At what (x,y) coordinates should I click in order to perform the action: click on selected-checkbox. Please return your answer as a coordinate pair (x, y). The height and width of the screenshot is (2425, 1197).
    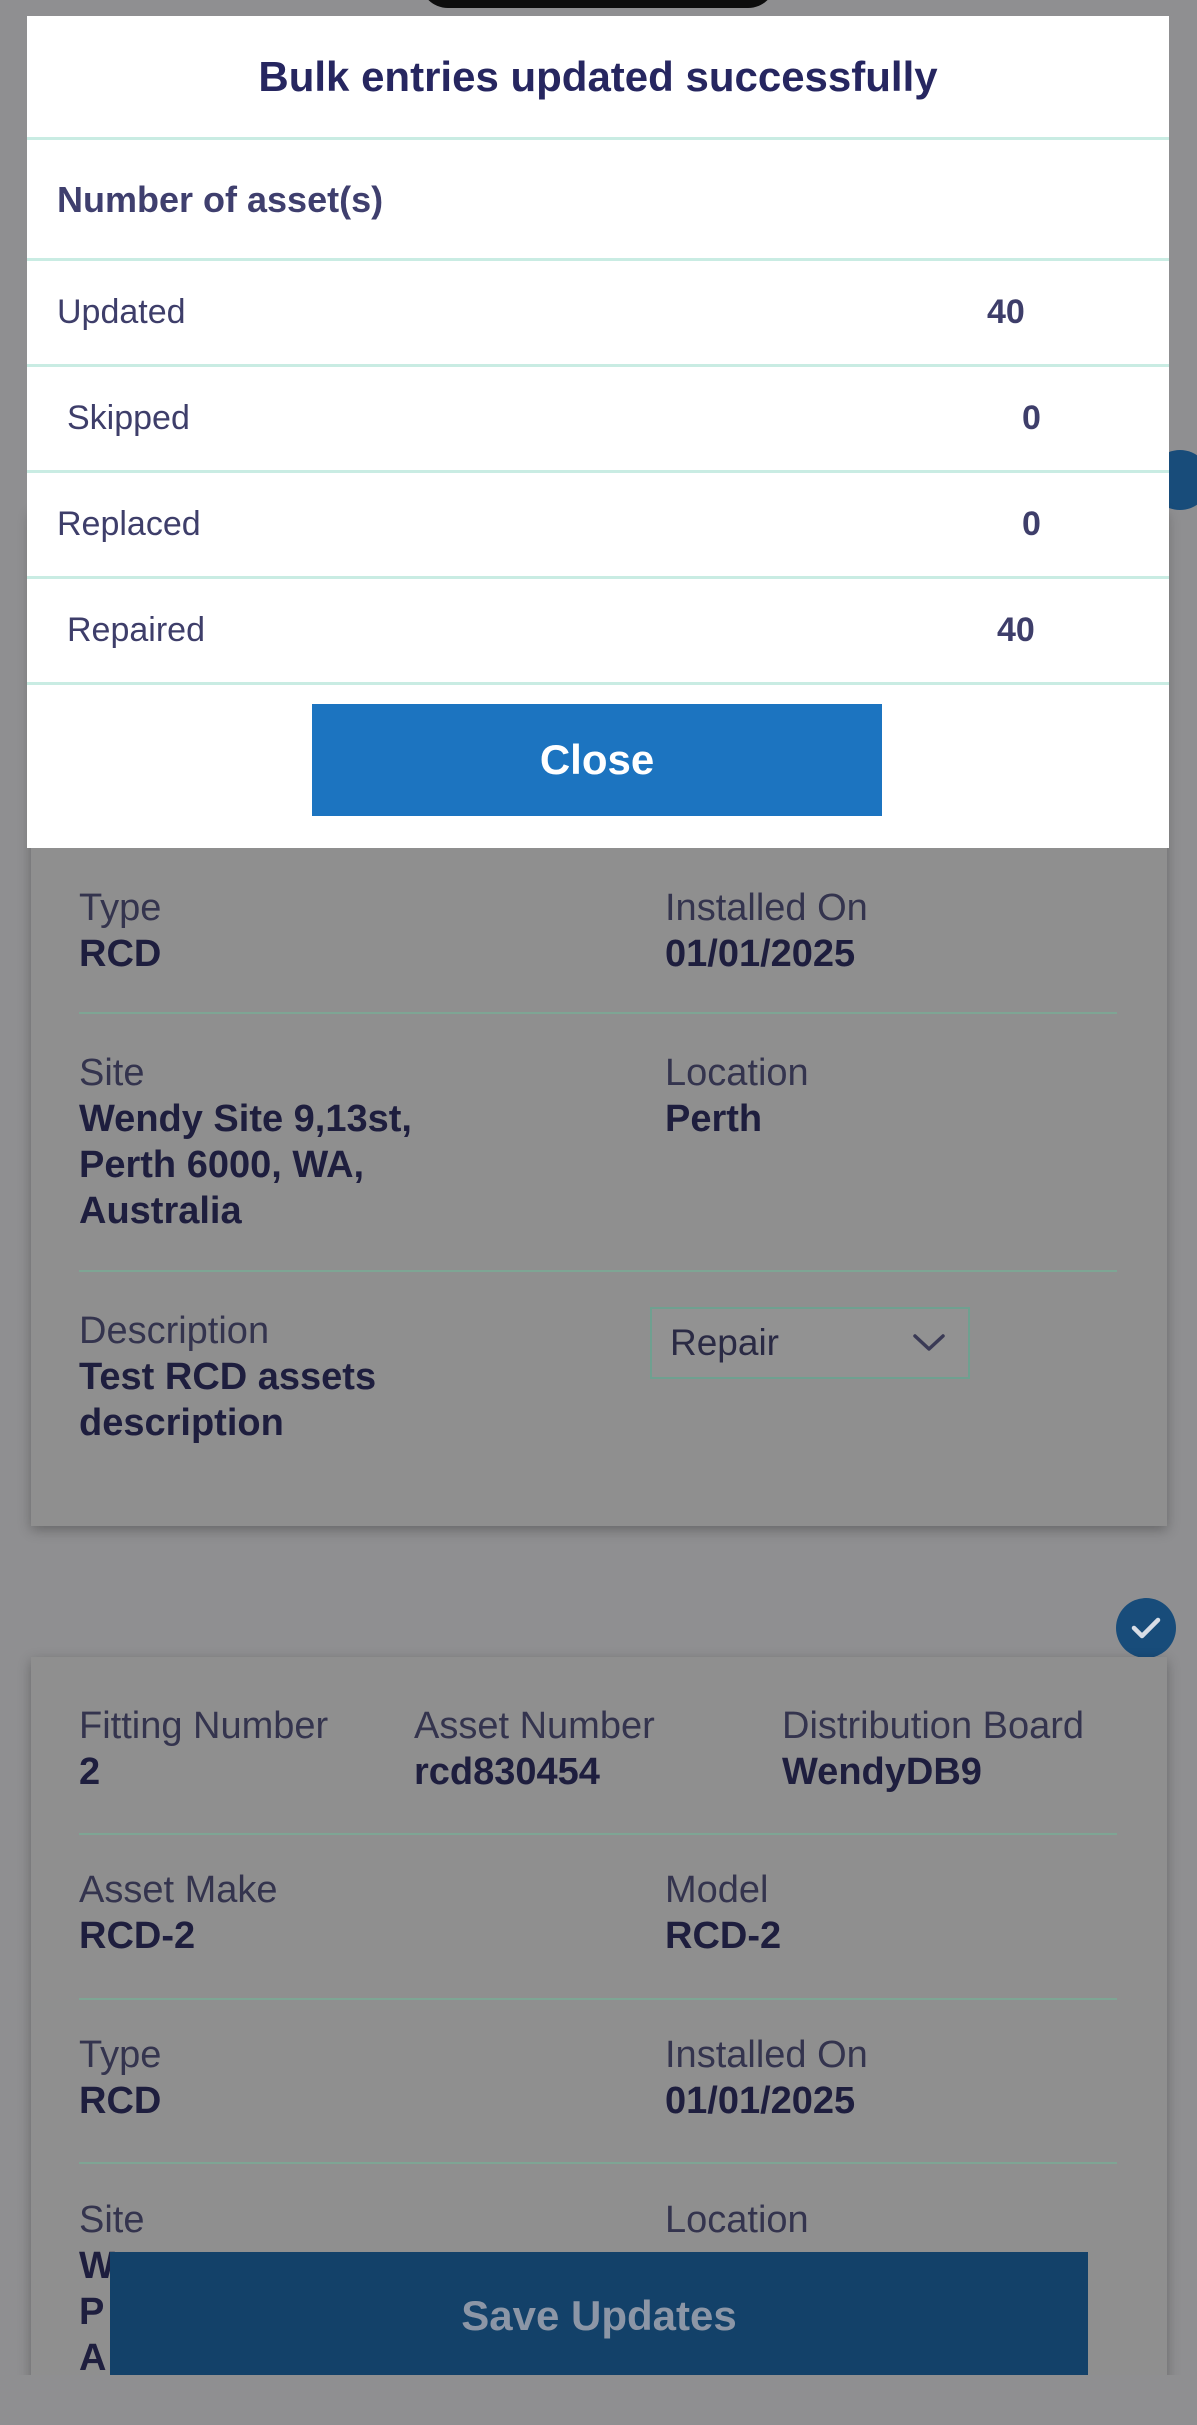
    Looking at the image, I should click on (1146, 1628).